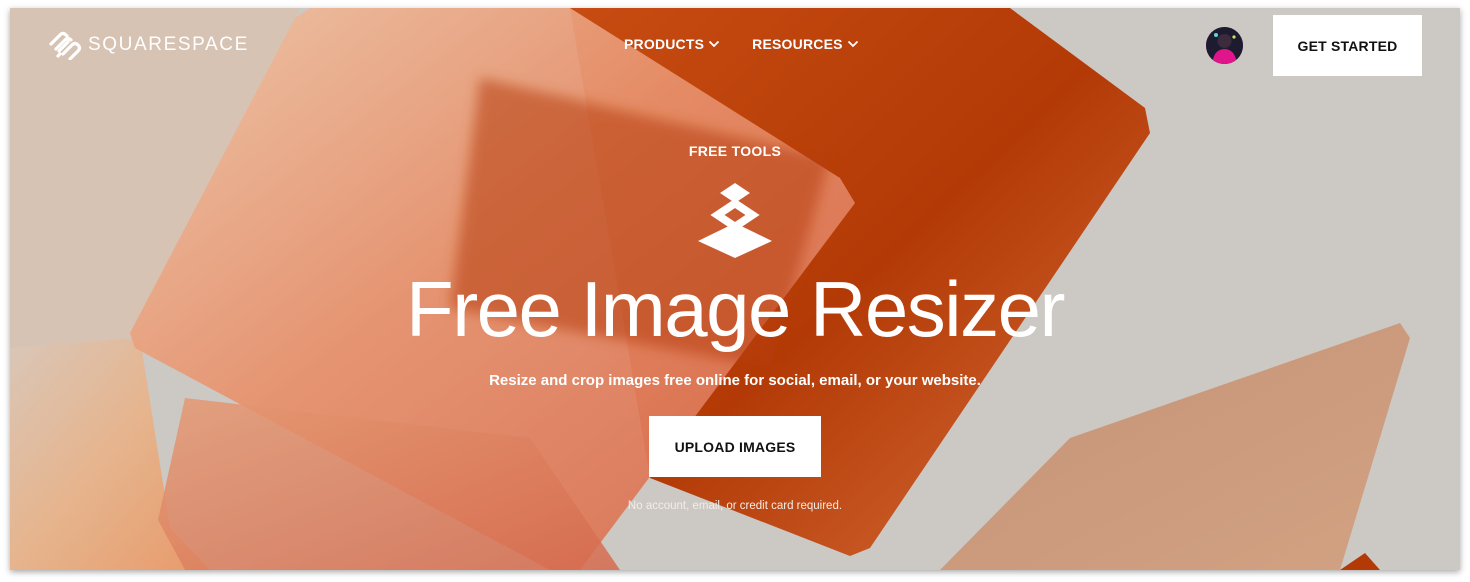 Image resolution: width=1470 pixels, height=582 pixels. I want to click on brand-logo: SQUARESPACE, so click(148, 45).